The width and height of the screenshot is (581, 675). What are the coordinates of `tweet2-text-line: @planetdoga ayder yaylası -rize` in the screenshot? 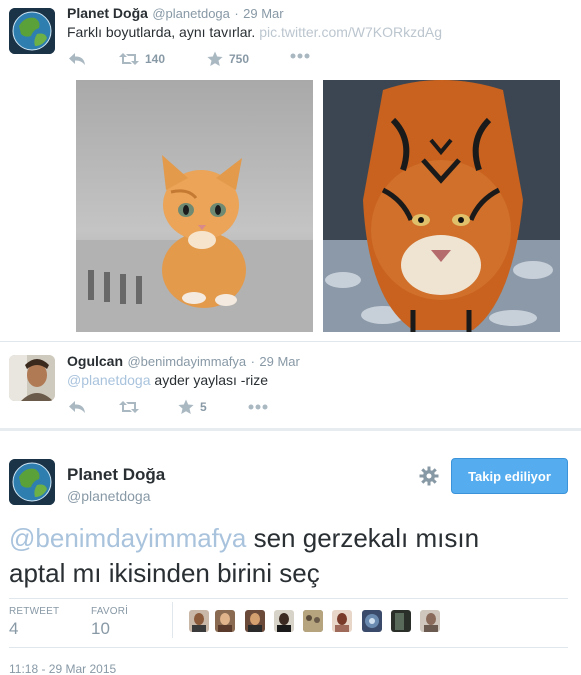 It's located at (167, 380).